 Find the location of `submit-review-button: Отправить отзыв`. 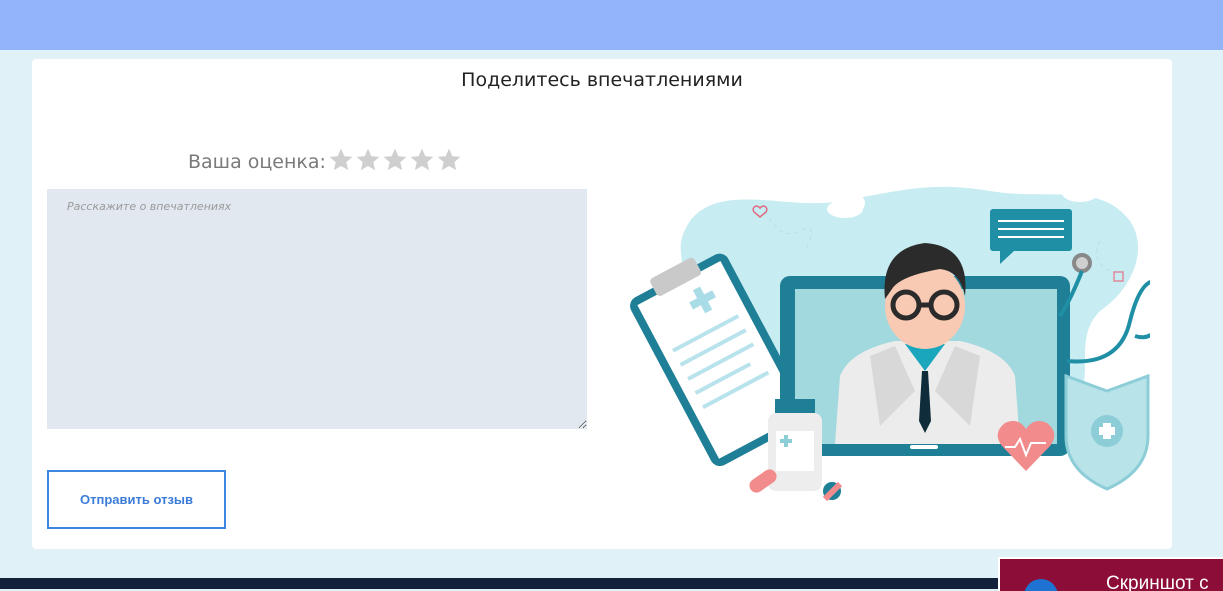

submit-review-button: Отправить отзыв is located at coordinates (136, 499).